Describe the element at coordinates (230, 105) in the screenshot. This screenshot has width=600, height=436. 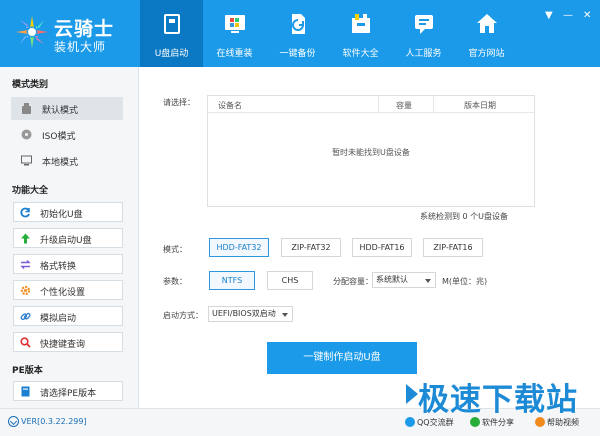
I see `column-device-name: 设备名` at that location.